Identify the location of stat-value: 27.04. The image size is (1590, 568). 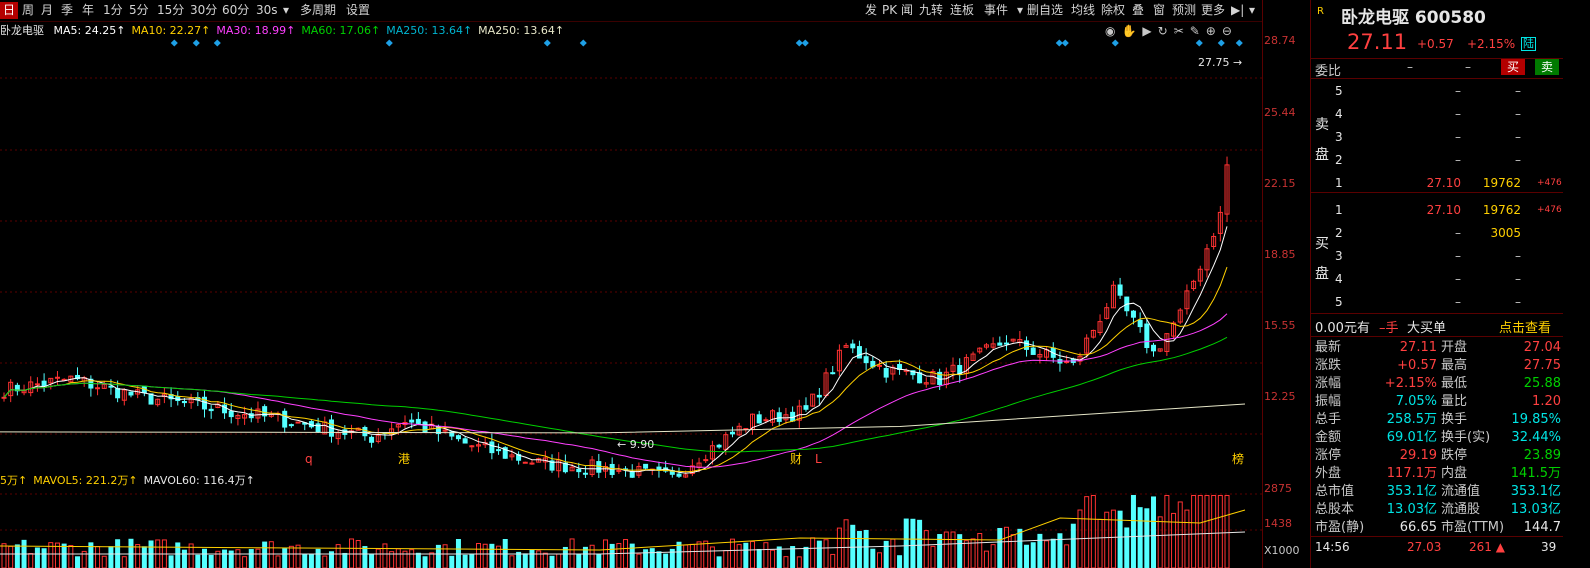
(1542, 347).